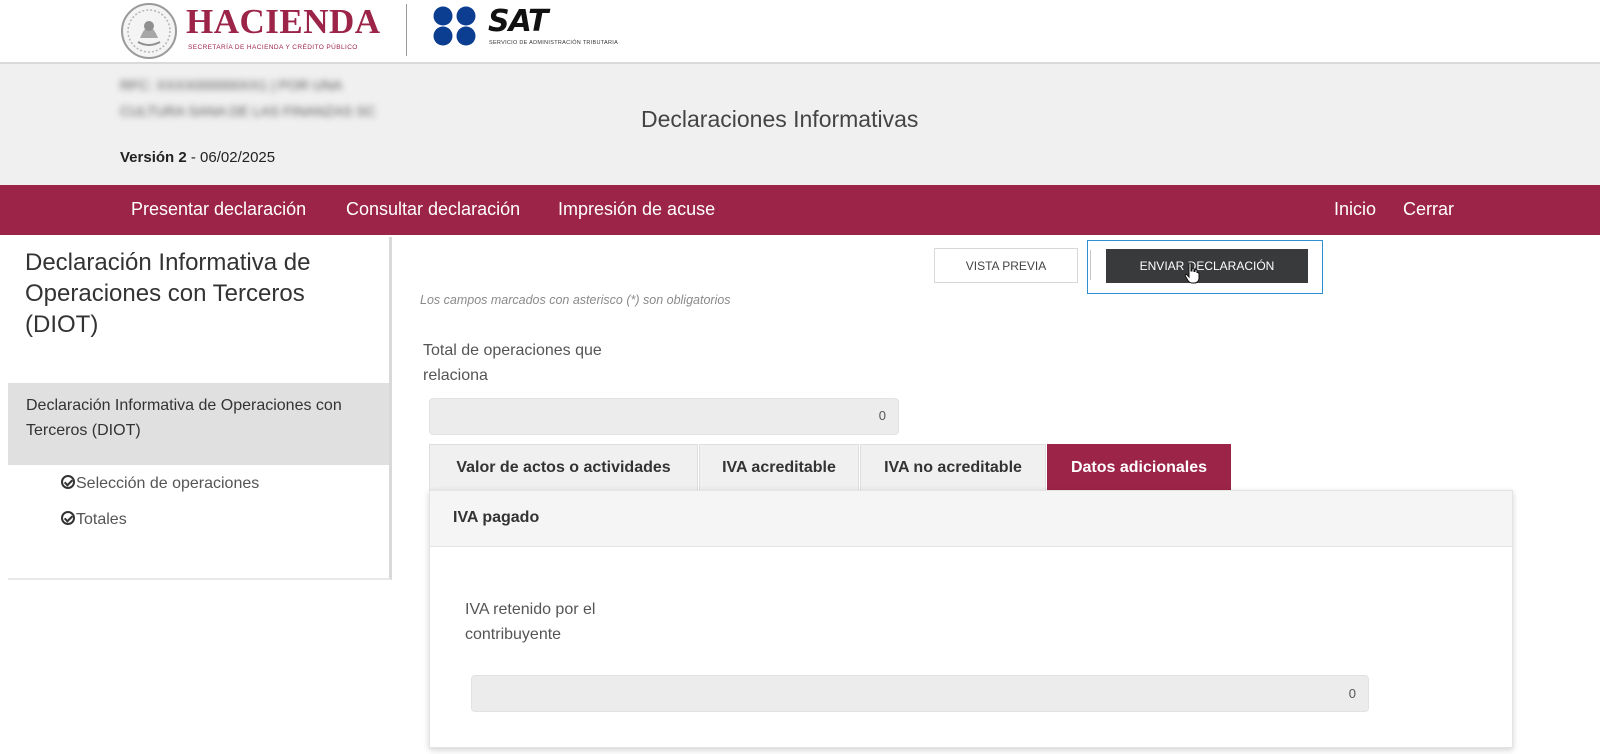 The width and height of the screenshot is (1600, 754). Describe the element at coordinates (1355, 209) in the screenshot. I see `nav-inicio: Inicio` at that location.